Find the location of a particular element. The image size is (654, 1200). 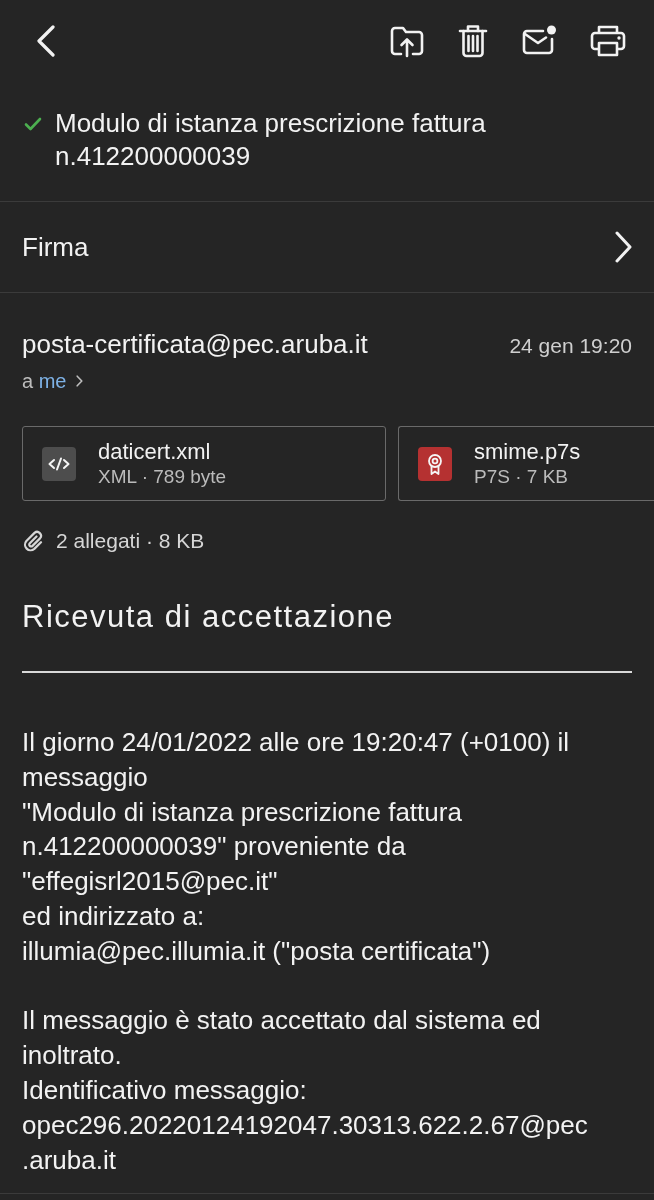

printer-icon is located at coordinates (608, 41).